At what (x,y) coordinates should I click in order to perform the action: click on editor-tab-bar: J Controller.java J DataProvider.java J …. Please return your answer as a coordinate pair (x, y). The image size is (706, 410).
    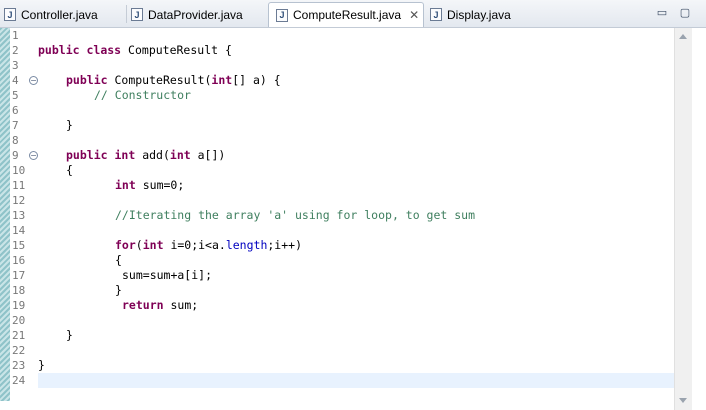
    Looking at the image, I should click on (353, 14).